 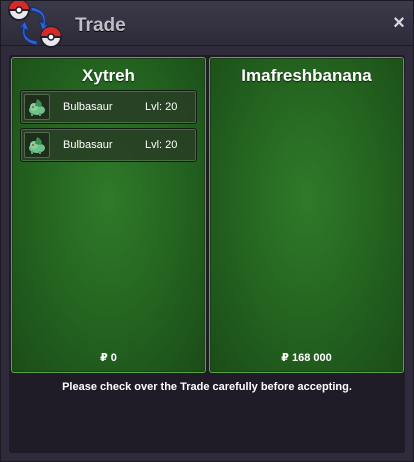 What do you see at coordinates (35, 24) in the screenshot?
I see `trade-pokeball-icon` at bounding box center [35, 24].